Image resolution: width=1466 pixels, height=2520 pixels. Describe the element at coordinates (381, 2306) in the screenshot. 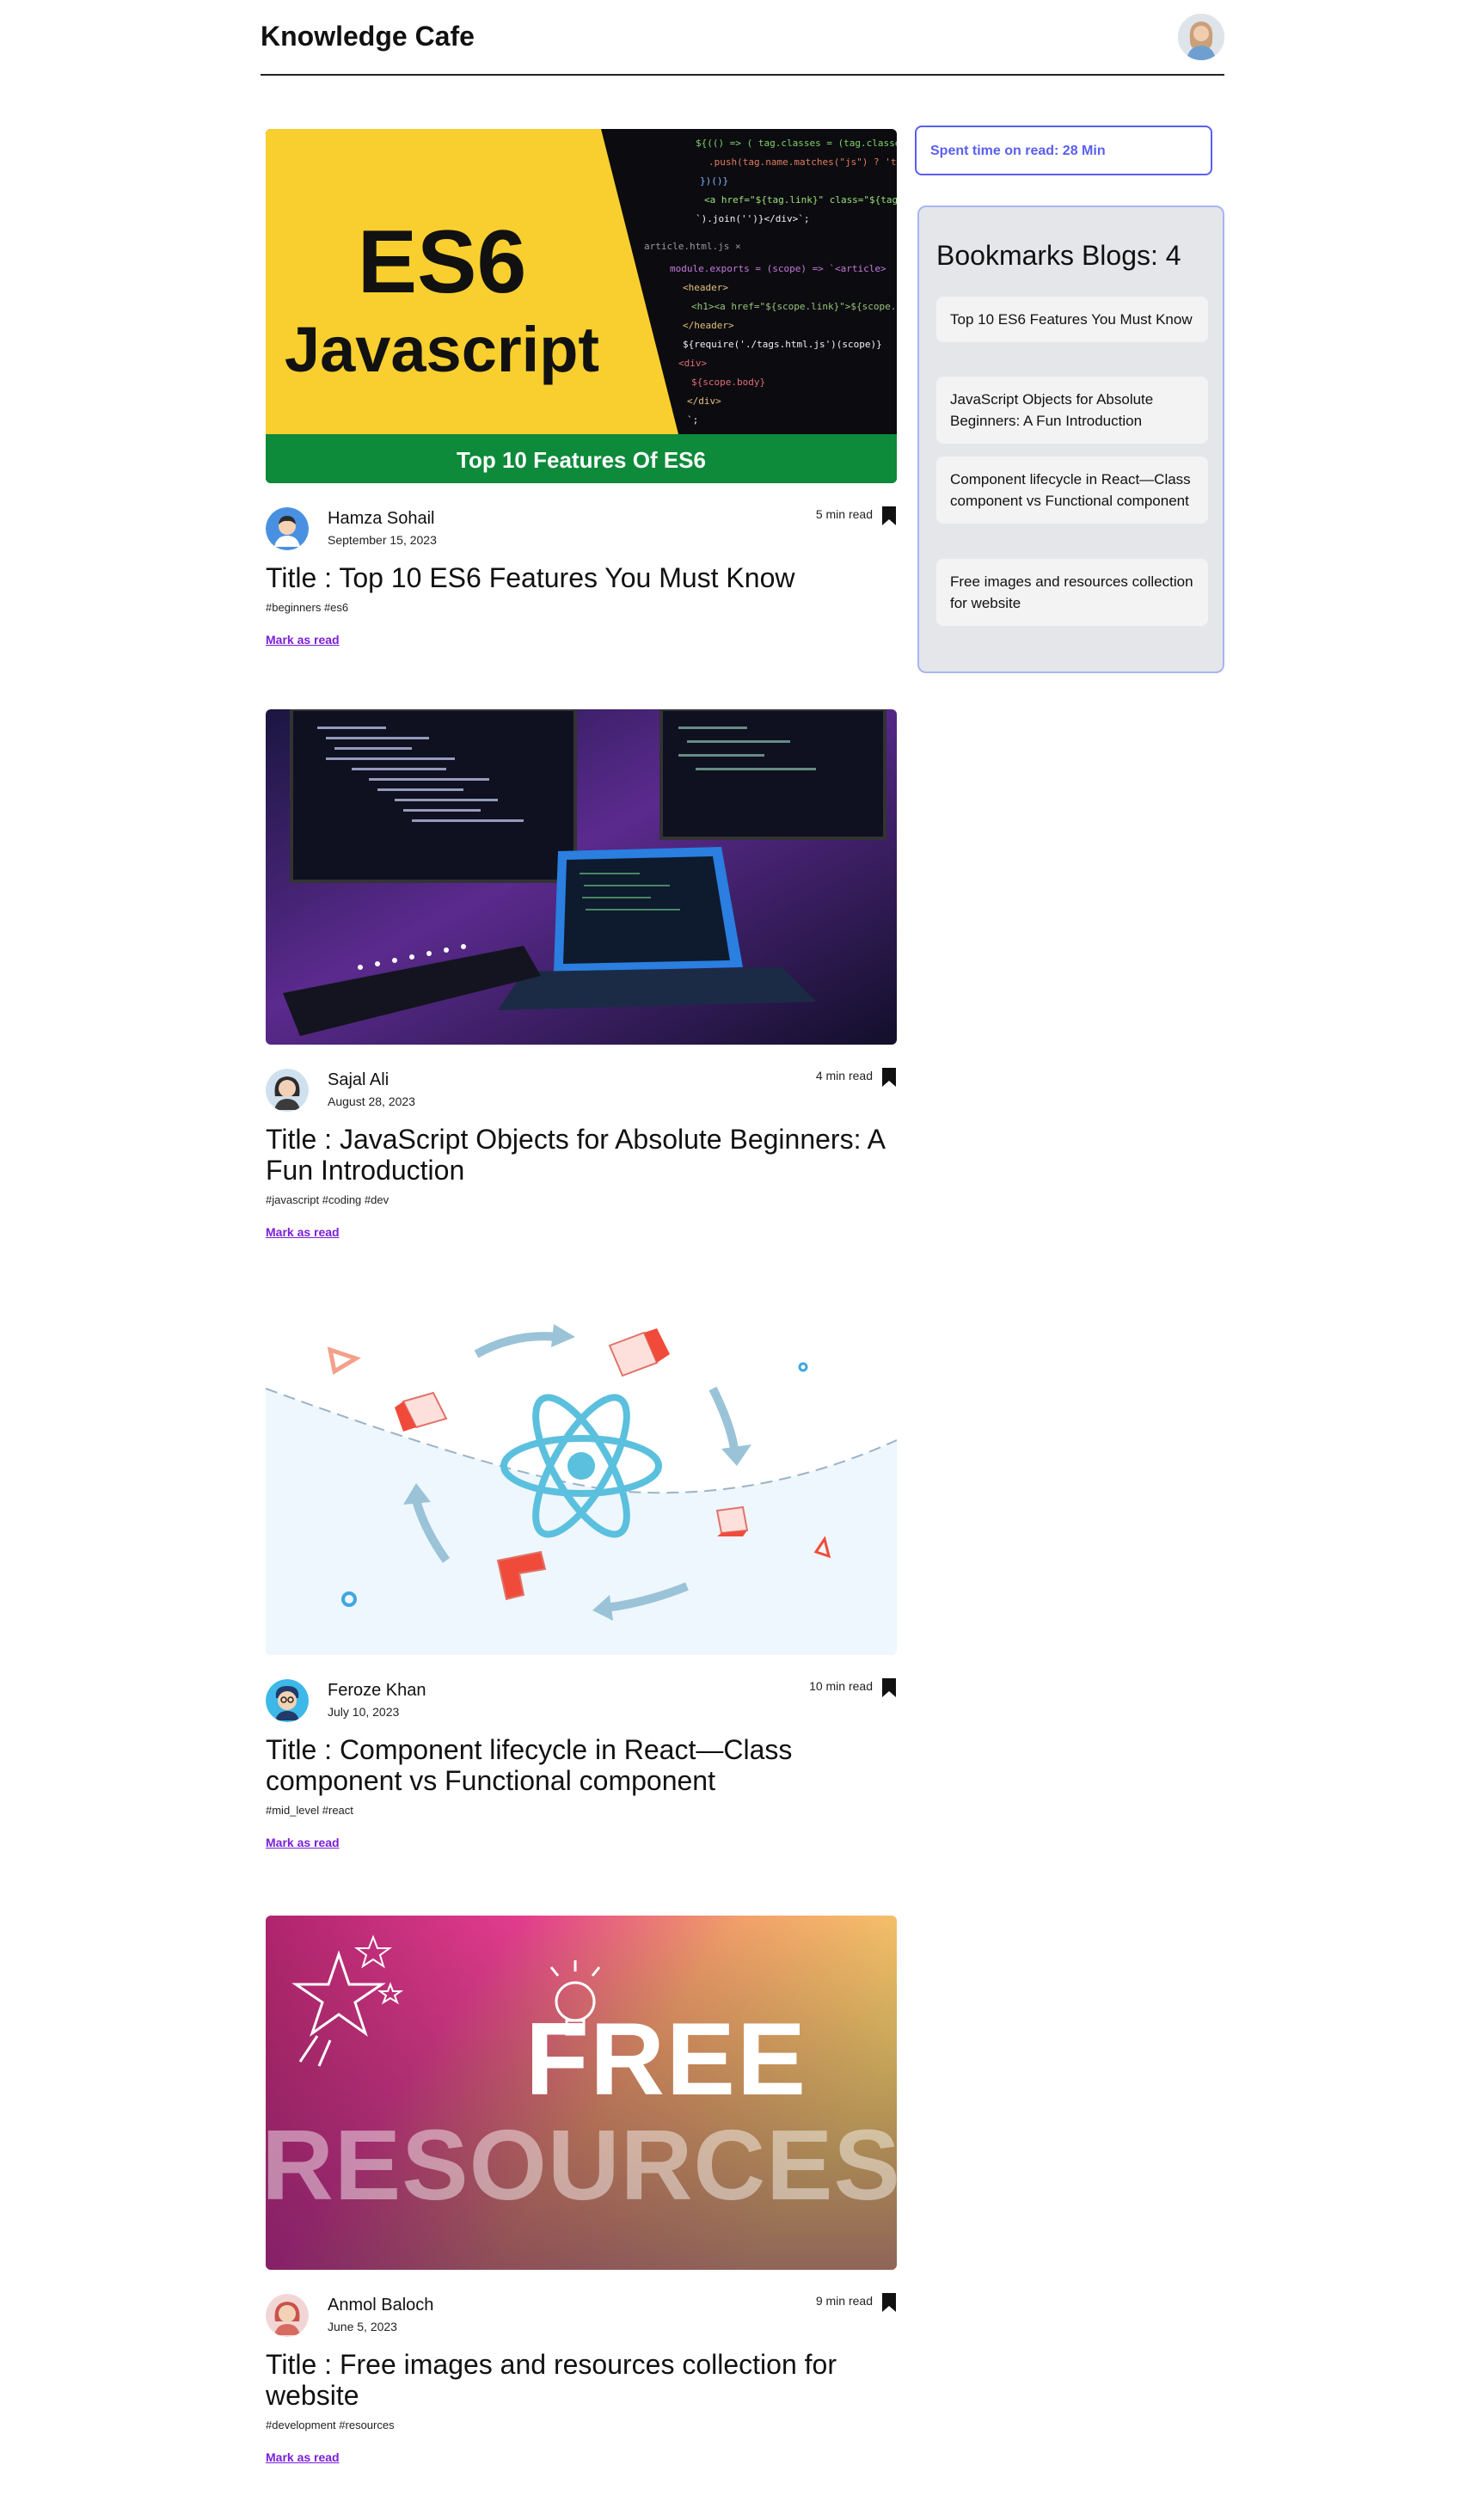

I see `author-name: Anmol Baloch` at that location.